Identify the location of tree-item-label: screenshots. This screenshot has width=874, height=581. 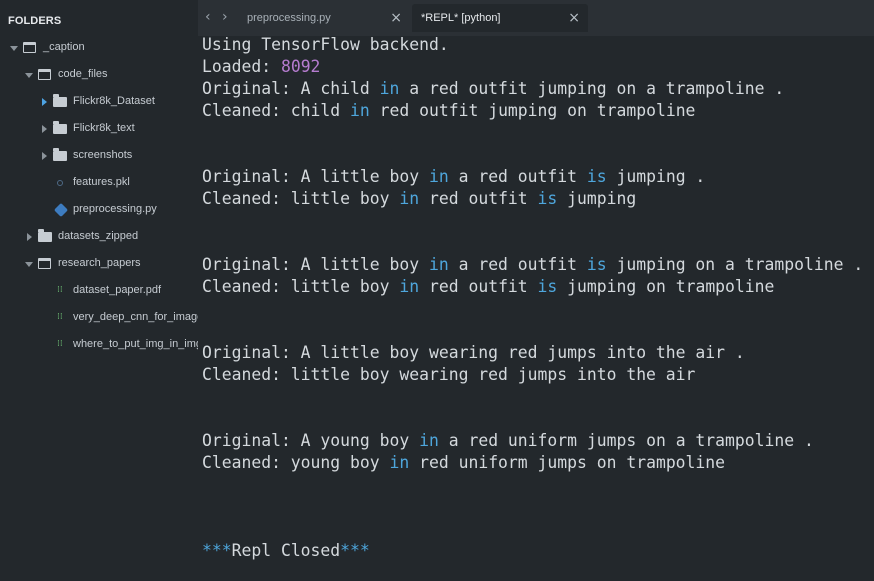
(103, 155).